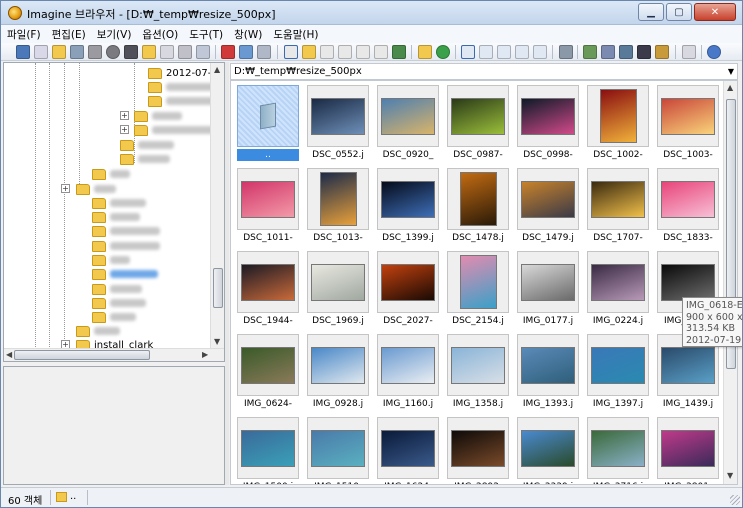 The image size is (743, 508). Describe the element at coordinates (113, 52) in the screenshot. I see `info-icon` at that location.